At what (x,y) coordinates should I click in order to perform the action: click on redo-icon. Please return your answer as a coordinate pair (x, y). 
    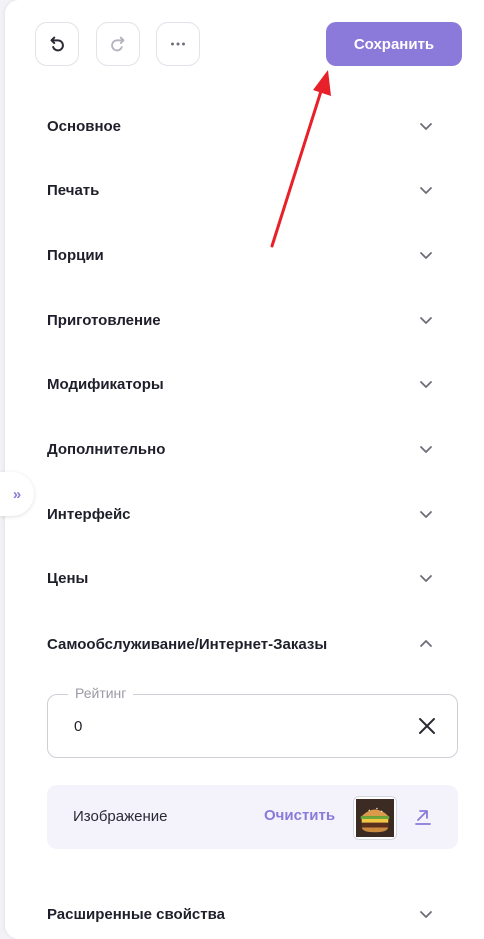
    Looking at the image, I should click on (118, 44).